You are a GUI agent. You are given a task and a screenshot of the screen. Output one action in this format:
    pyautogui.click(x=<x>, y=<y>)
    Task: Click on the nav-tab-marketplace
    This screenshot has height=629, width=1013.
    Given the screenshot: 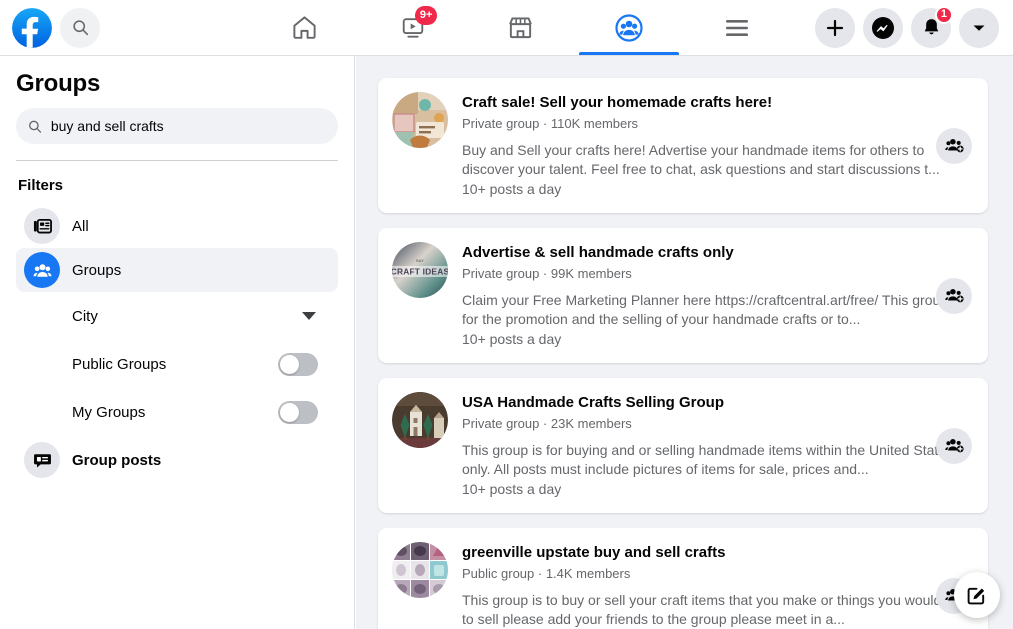 What is the action you would take?
    pyautogui.click(x=521, y=27)
    